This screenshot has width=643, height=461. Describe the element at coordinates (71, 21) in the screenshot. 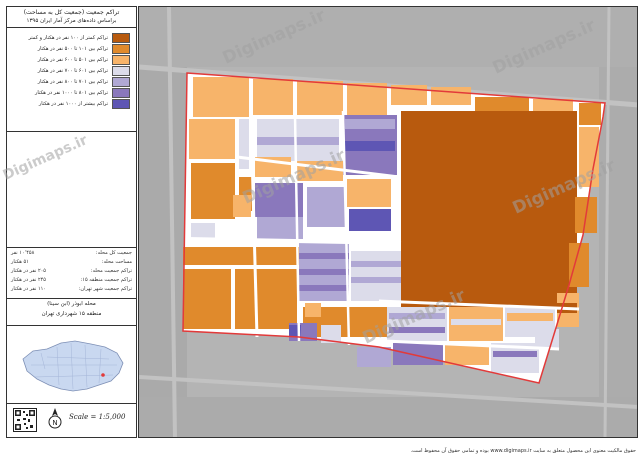

I see `title-line-2: براساس داده‌های مرکز آمار ایران ۱۳۹۵` at that location.